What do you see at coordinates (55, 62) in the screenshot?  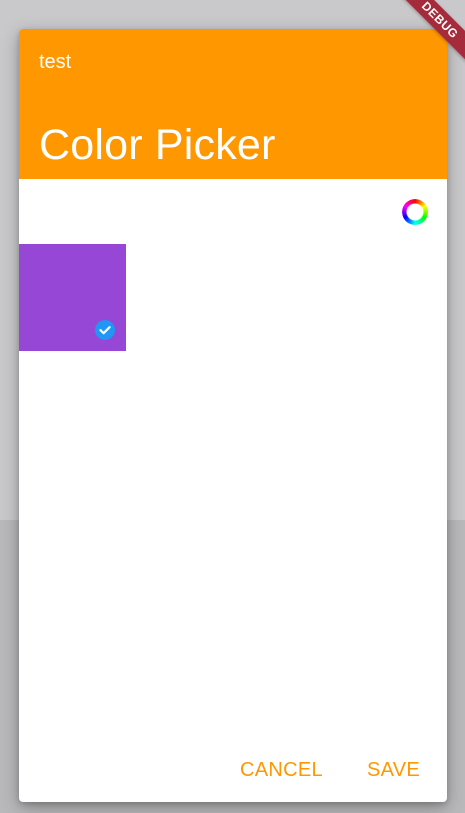 I see `dialog-subtitle: test` at bounding box center [55, 62].